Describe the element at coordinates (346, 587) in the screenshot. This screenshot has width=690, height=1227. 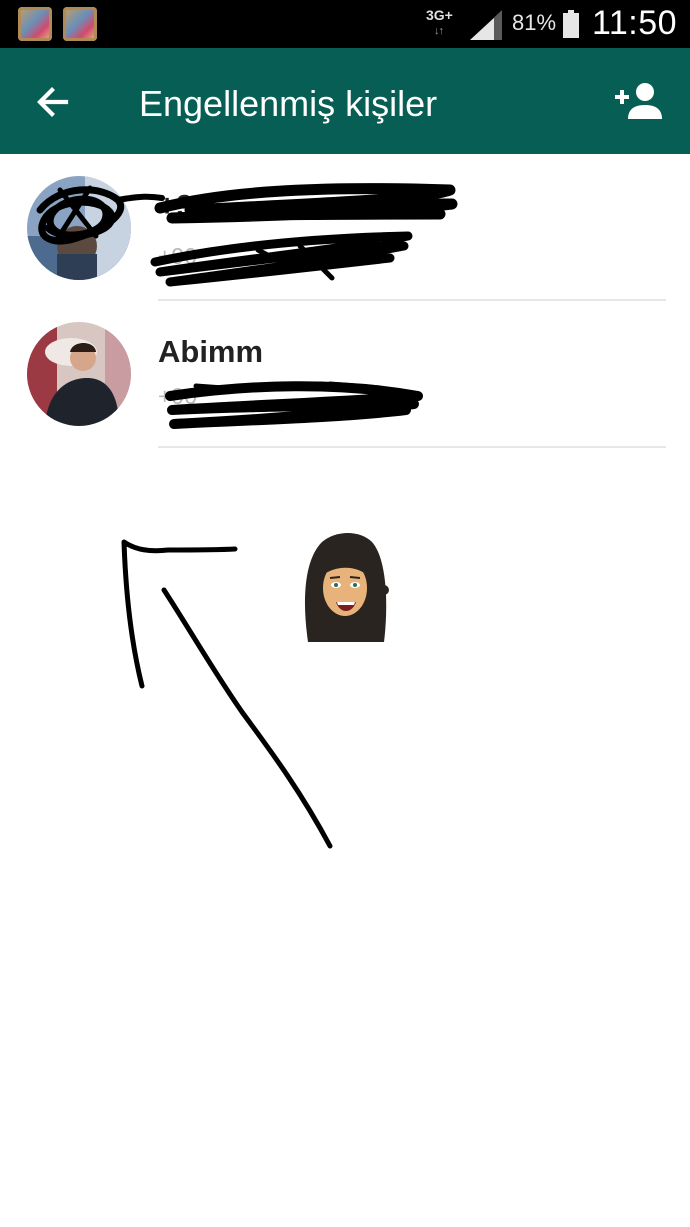
I see `bitmoji-sticker` at that location.